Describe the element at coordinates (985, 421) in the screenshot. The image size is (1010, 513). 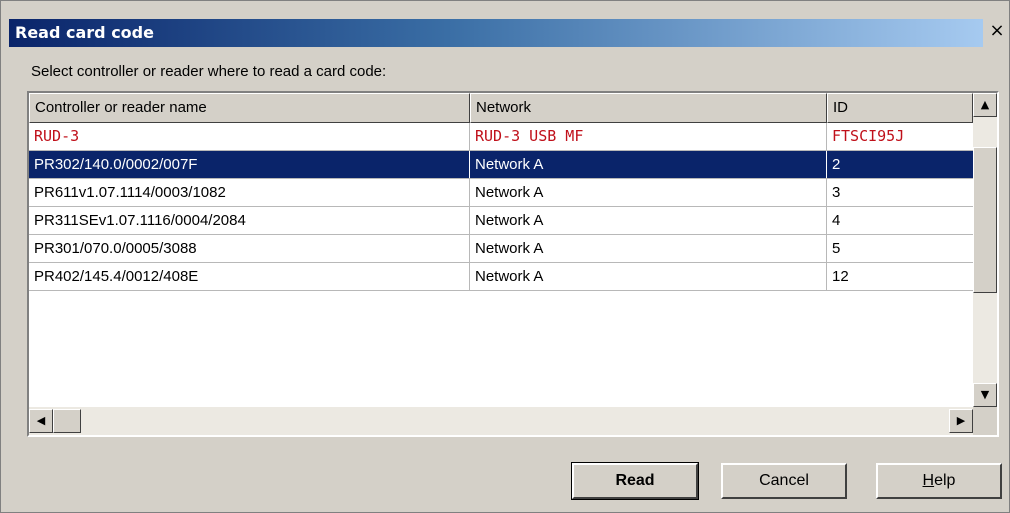
I see `scrollbar-corner` at that location.